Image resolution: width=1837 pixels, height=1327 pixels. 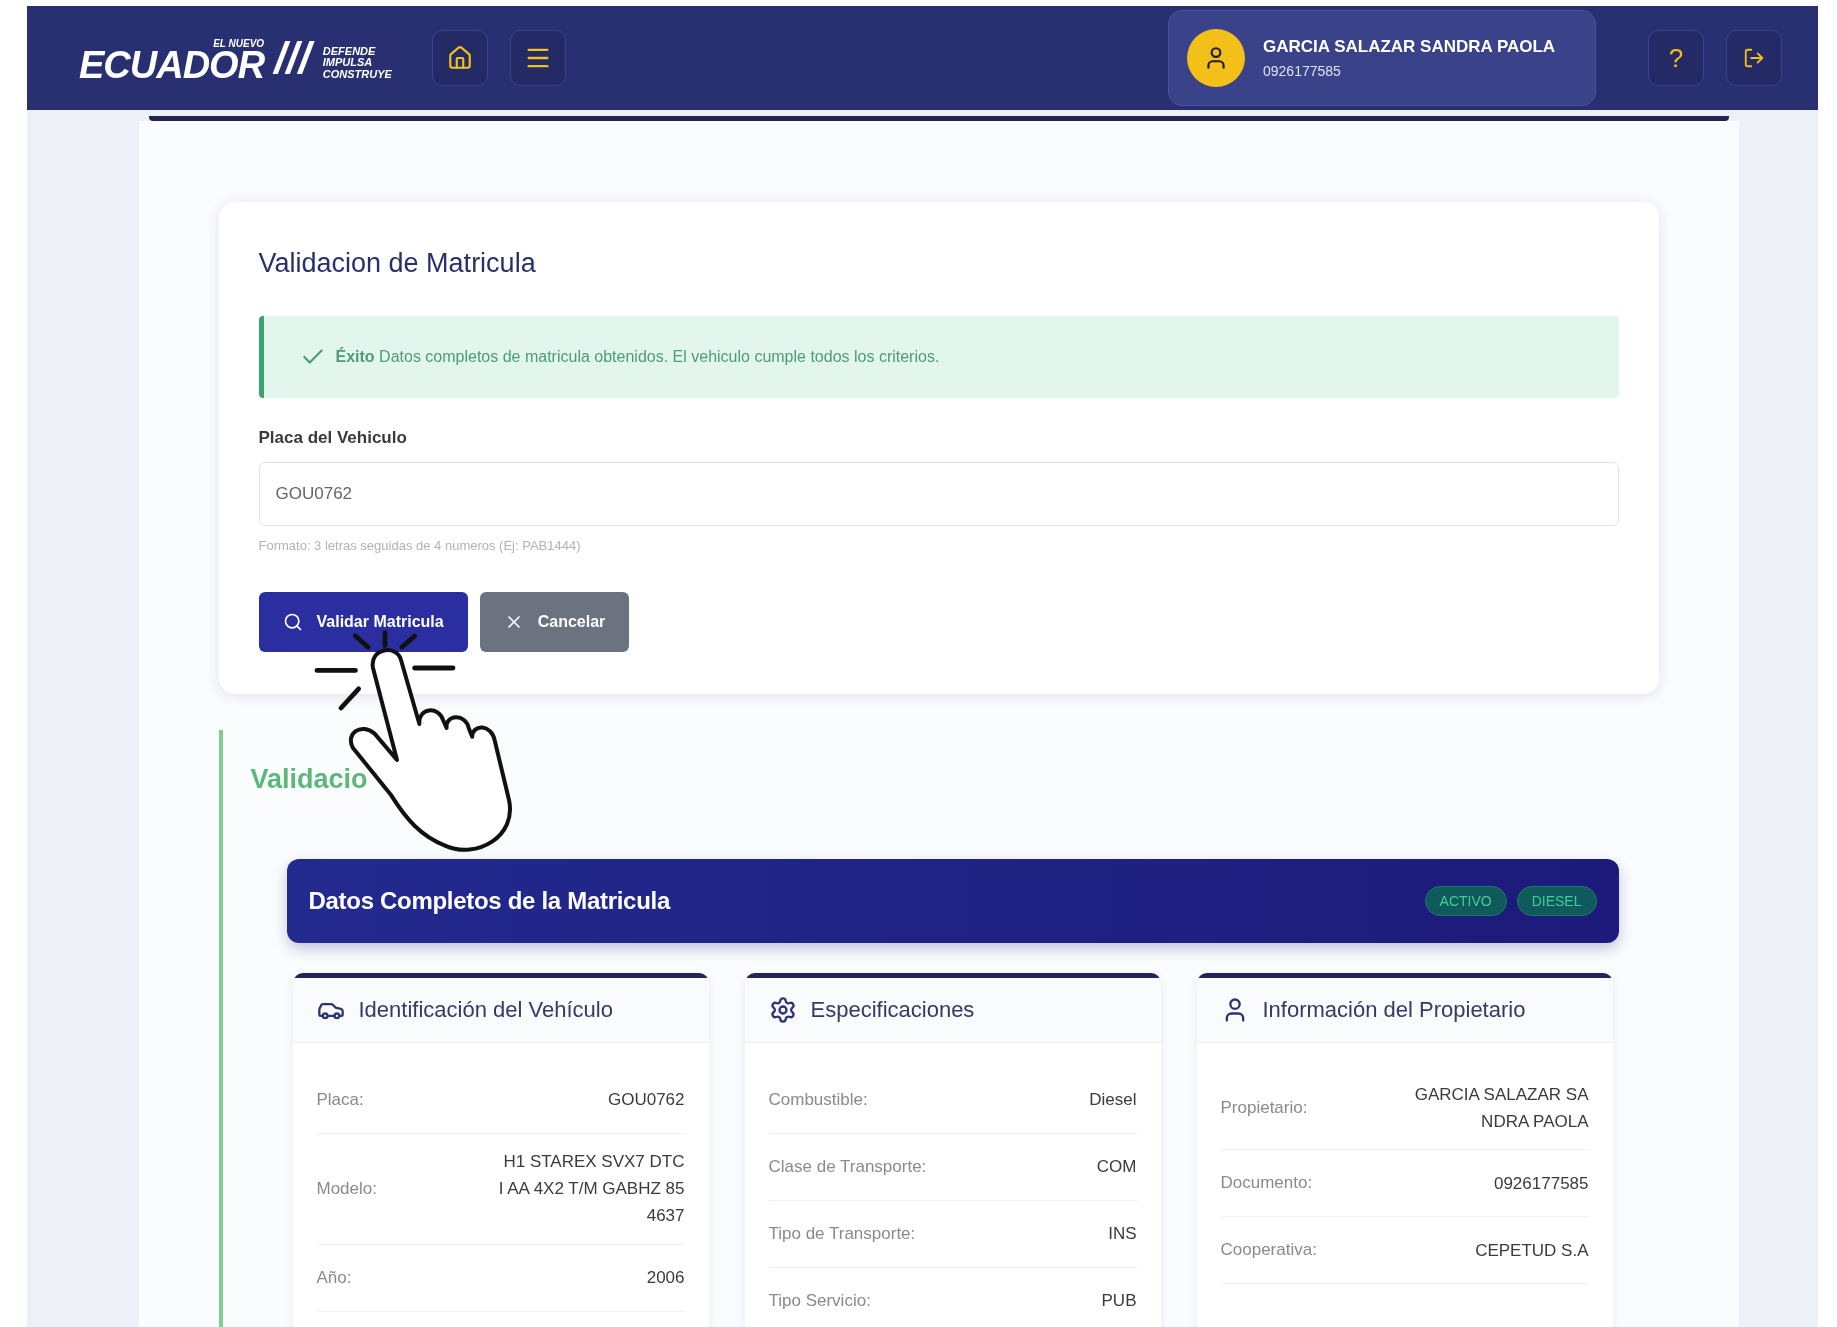 What do you see at coordinates (1119, 1301) in the screenshot?
I see `row-value: PUB` at bounding box center [1119, 1301].